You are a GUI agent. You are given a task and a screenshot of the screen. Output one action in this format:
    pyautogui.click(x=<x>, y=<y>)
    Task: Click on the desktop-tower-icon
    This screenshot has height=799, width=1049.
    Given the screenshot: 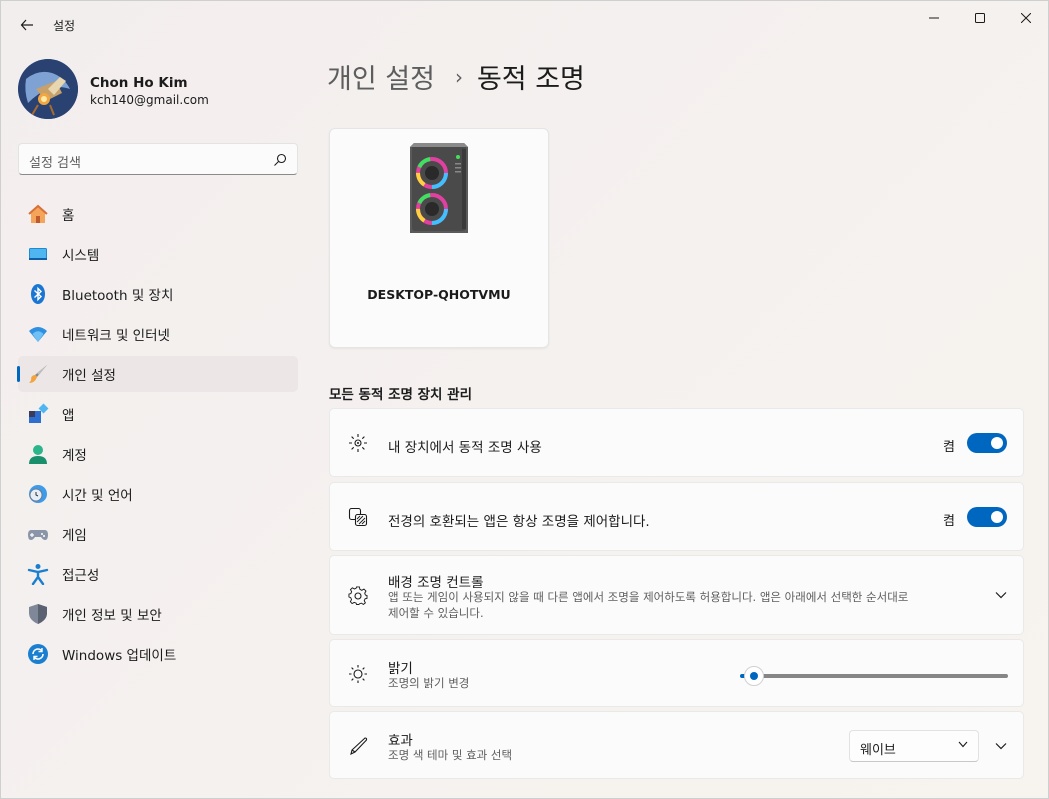 What is the action you would take?
    pyautogui.click(x=439, y=188)
    